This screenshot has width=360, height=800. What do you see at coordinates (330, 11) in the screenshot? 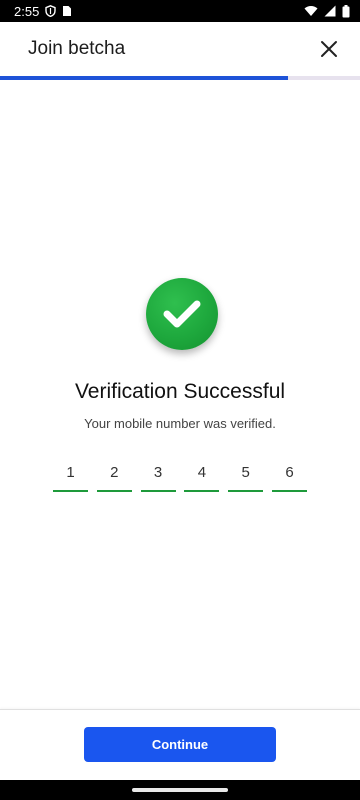
I see `signal-icon` at bounding box center [330, 11].